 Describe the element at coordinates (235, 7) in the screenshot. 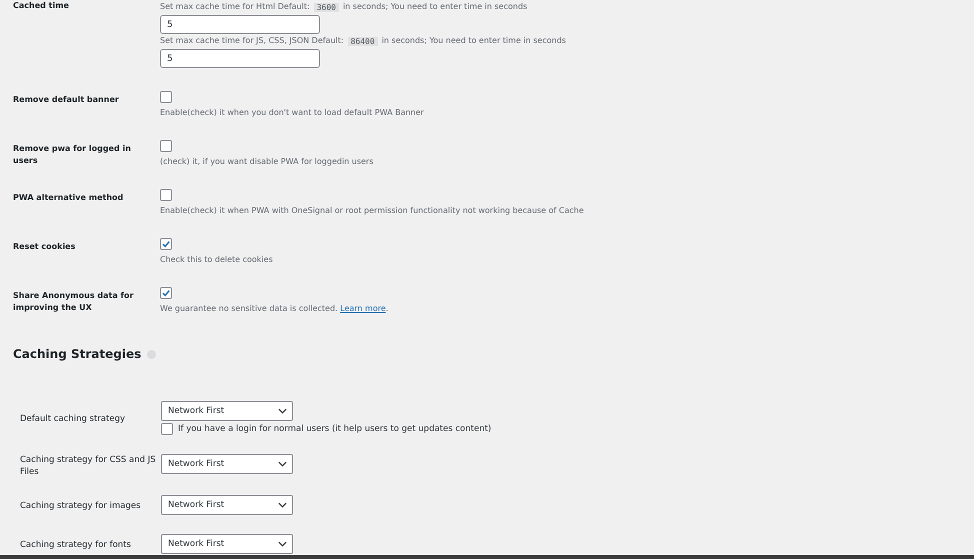

I see `help-text: Set max cache time for Html Default:` at that location.